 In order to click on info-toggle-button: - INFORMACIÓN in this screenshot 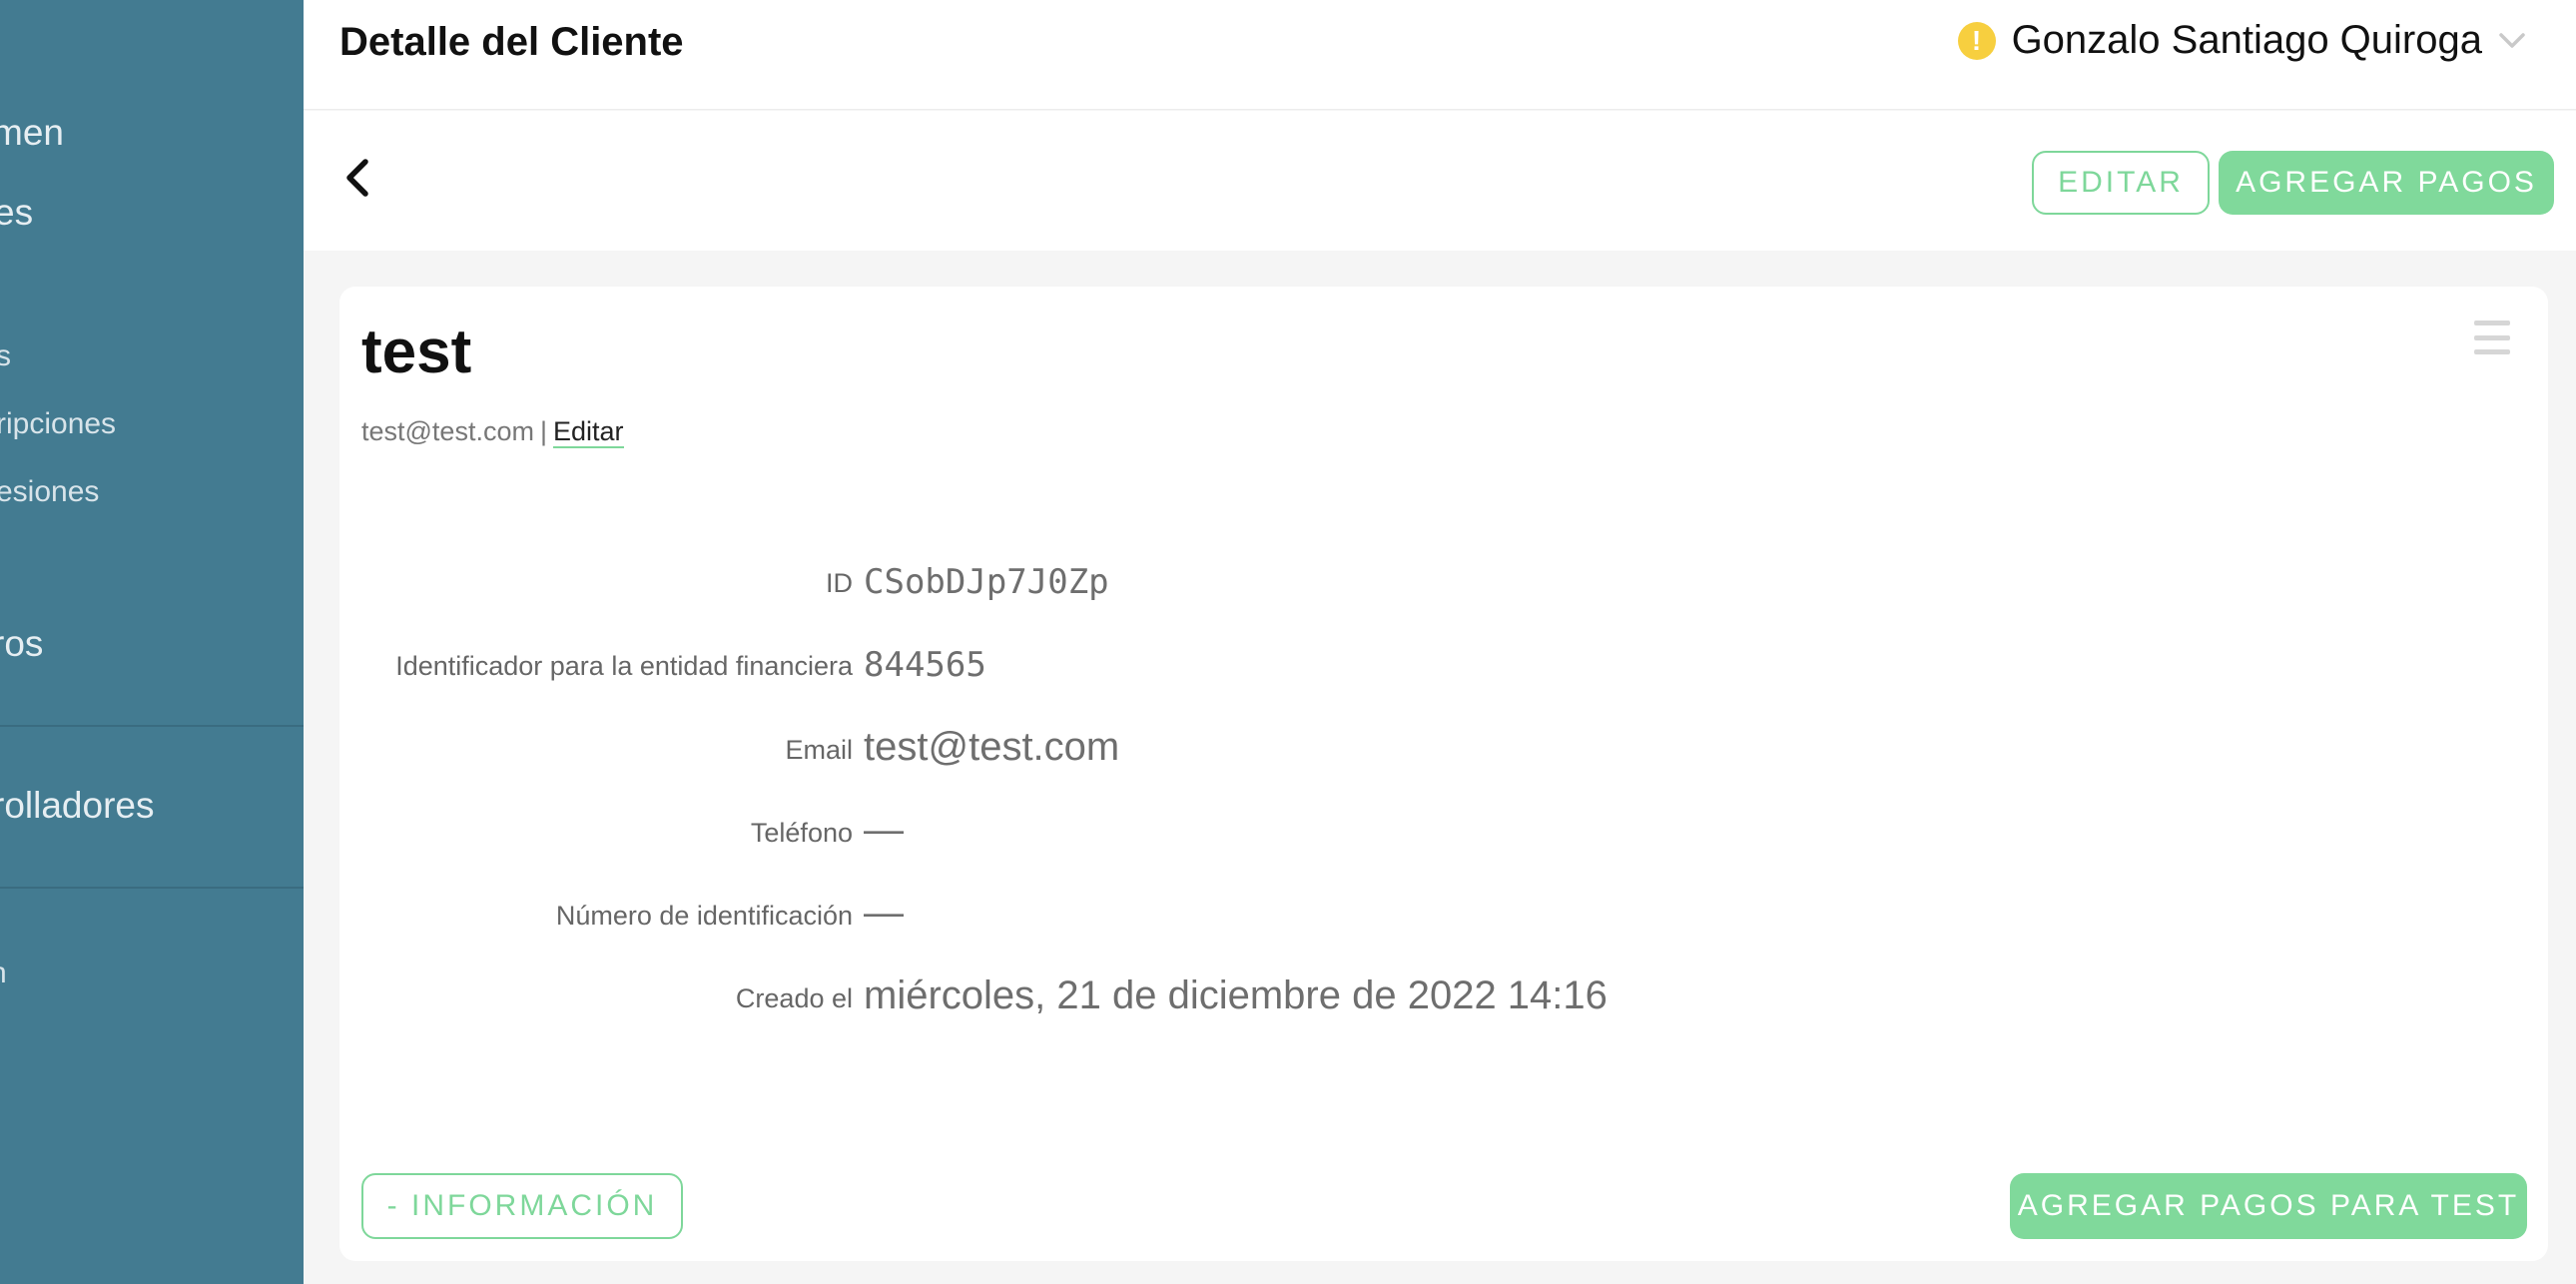, I will do `click(522, 1206)`.